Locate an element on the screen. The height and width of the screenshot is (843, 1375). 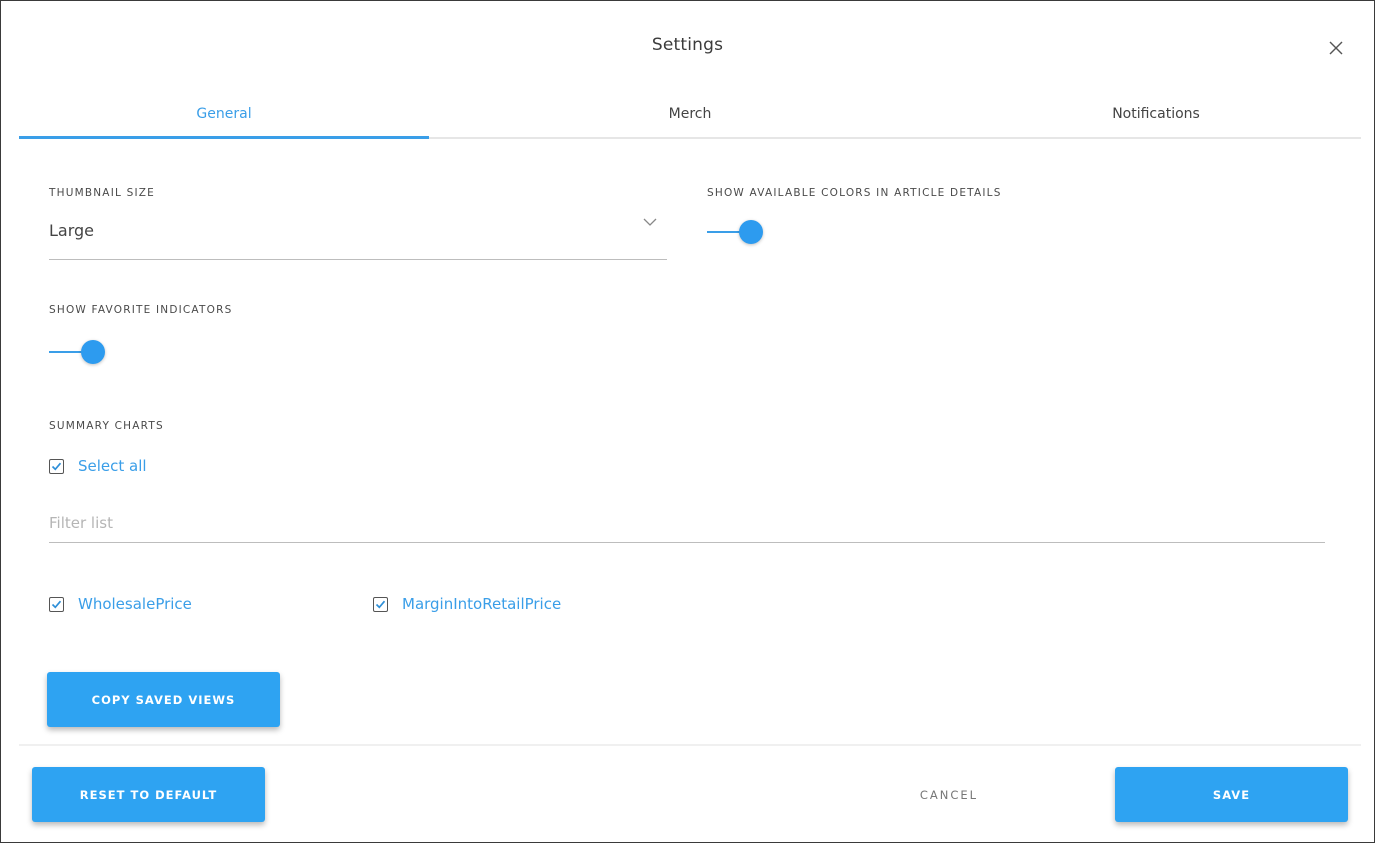
tab-notifications-label: Notifications is located at coordinates (1156, 114).